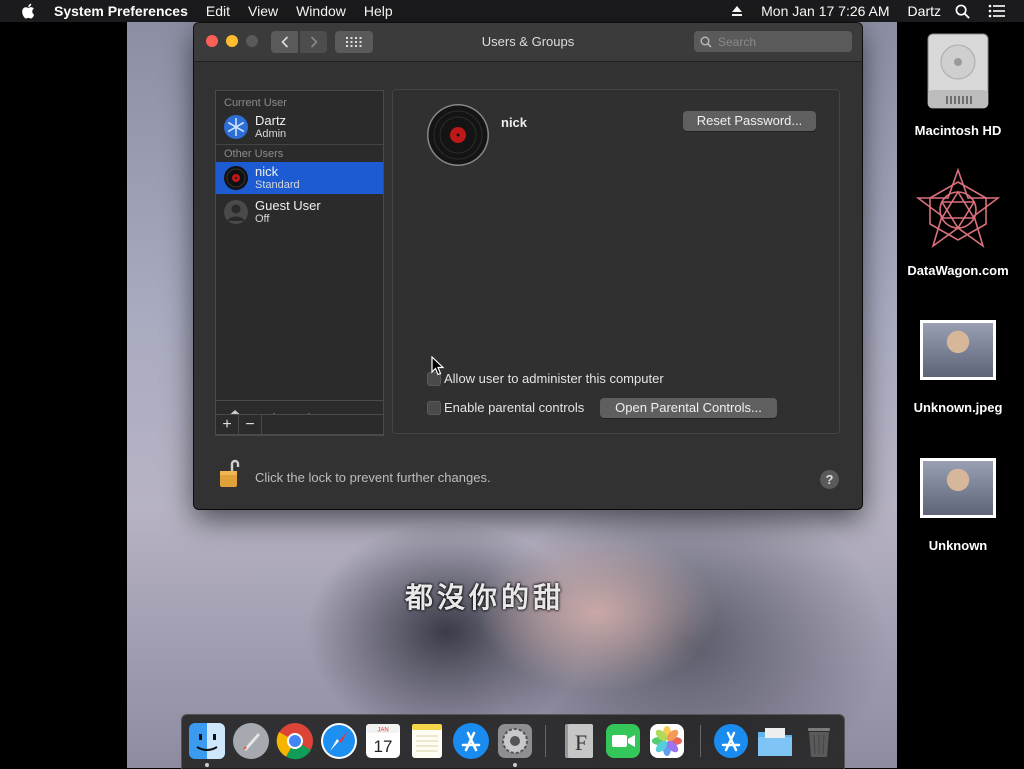 The width and height of the screenshot is (1024, 769). I want to click on user-role: Standard, so click(277, 184).